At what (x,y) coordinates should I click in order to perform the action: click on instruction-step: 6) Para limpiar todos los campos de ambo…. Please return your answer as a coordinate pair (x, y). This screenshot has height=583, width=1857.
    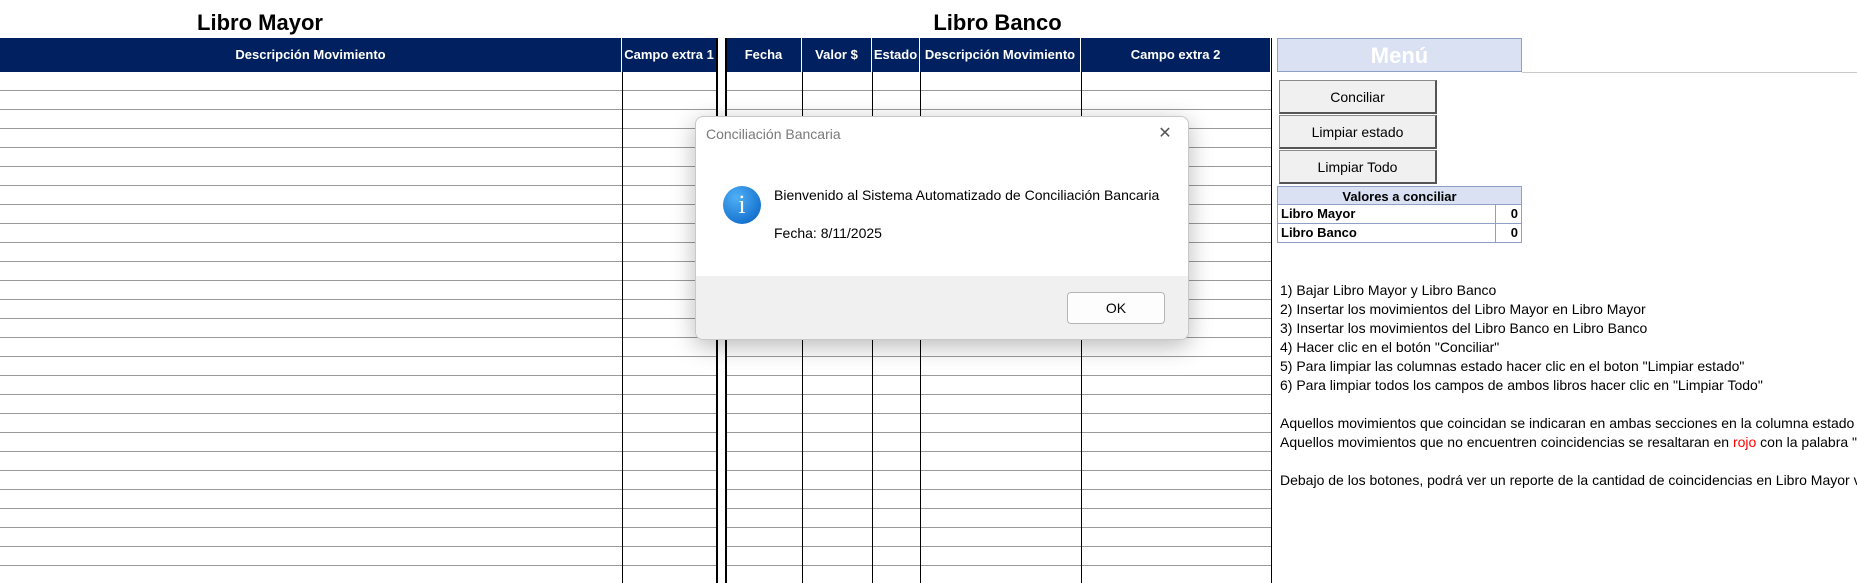
    Looking at the image, I should click on (1521, 385).